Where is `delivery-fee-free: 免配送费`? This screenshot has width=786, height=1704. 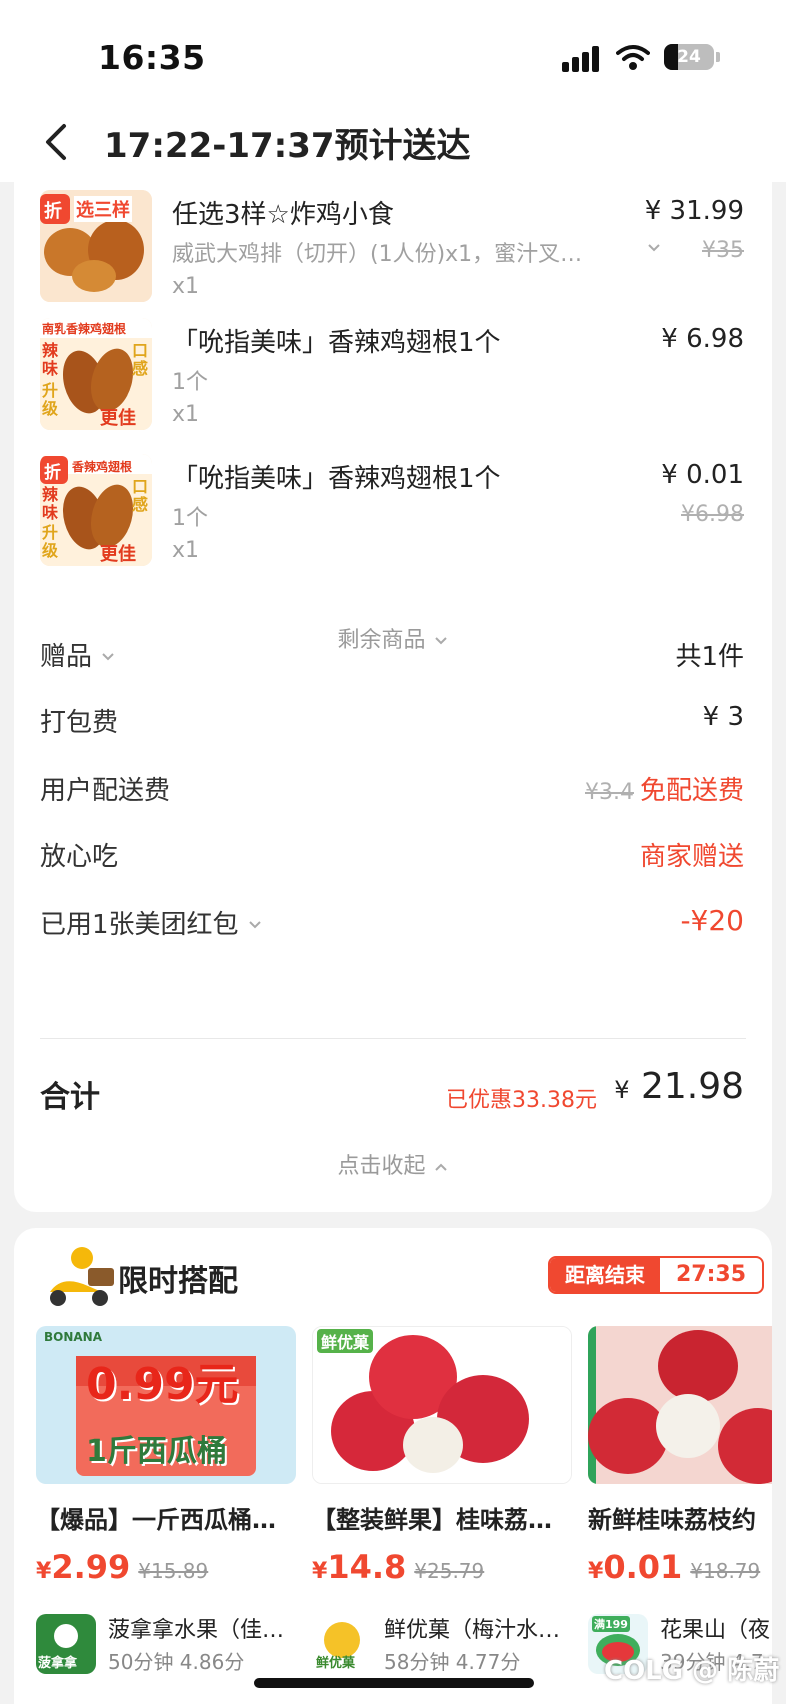
delivery-fee-free: 免配送费 is located at coordinates (691, 791).